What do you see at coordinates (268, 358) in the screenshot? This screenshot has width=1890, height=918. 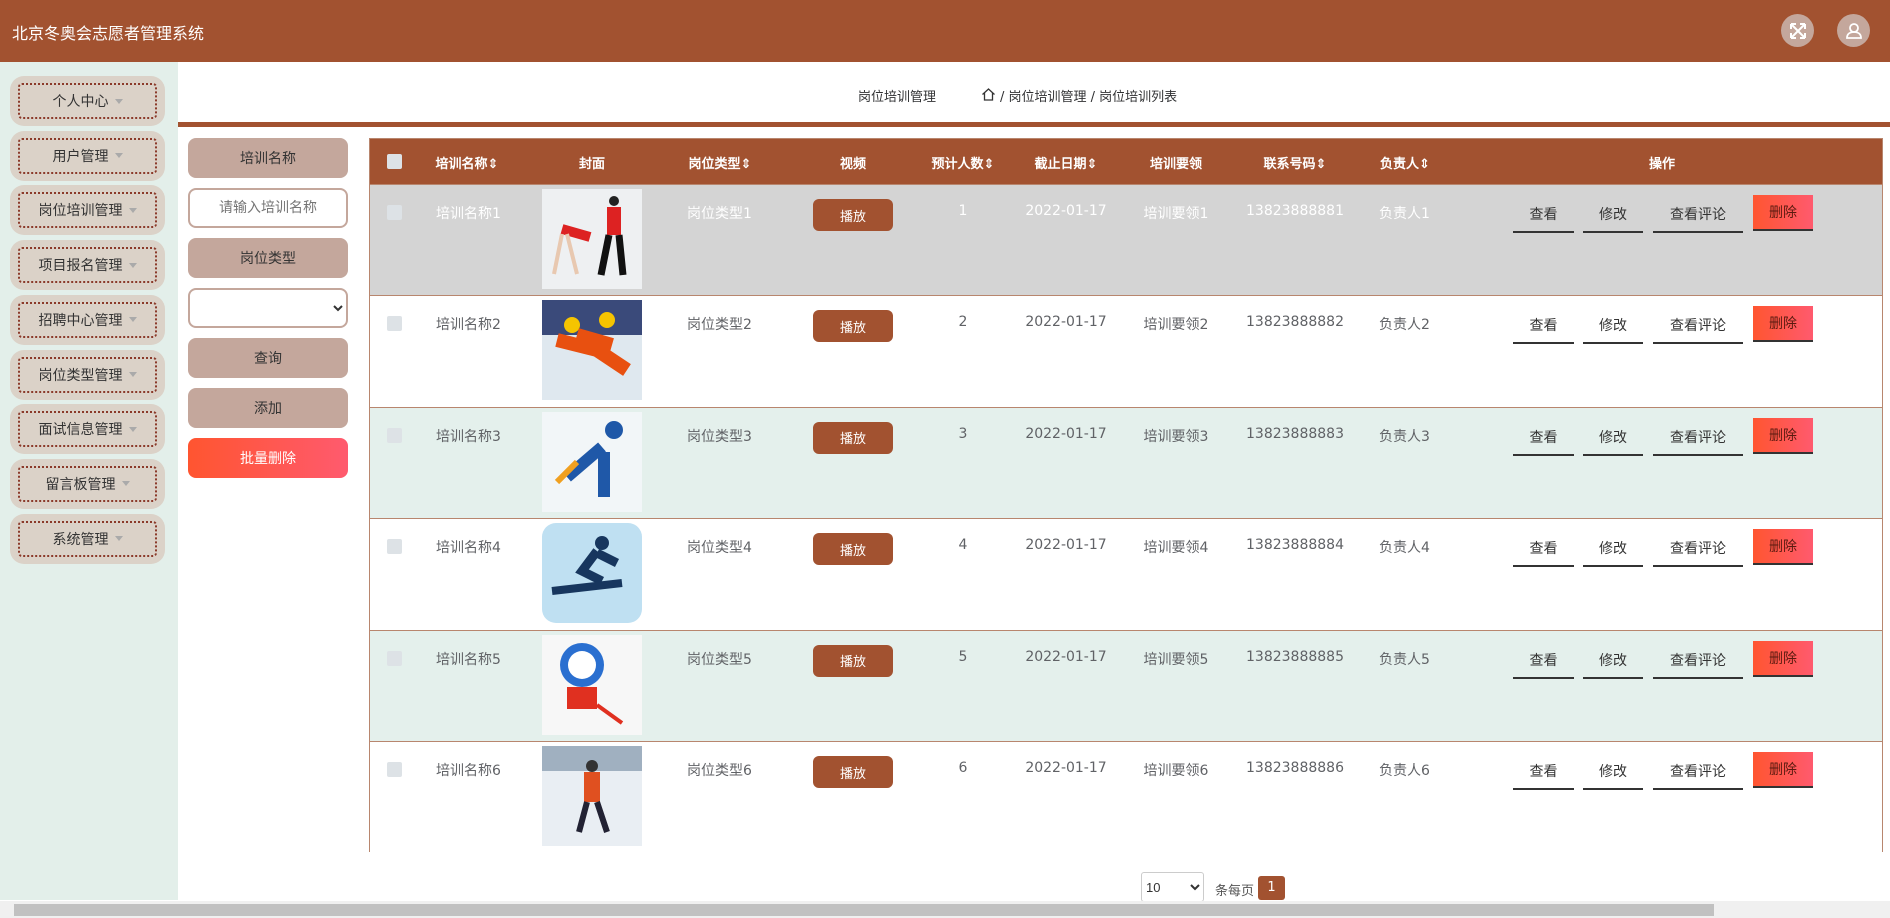 I see `query-button: 查询` at bounding box center [268, 358].